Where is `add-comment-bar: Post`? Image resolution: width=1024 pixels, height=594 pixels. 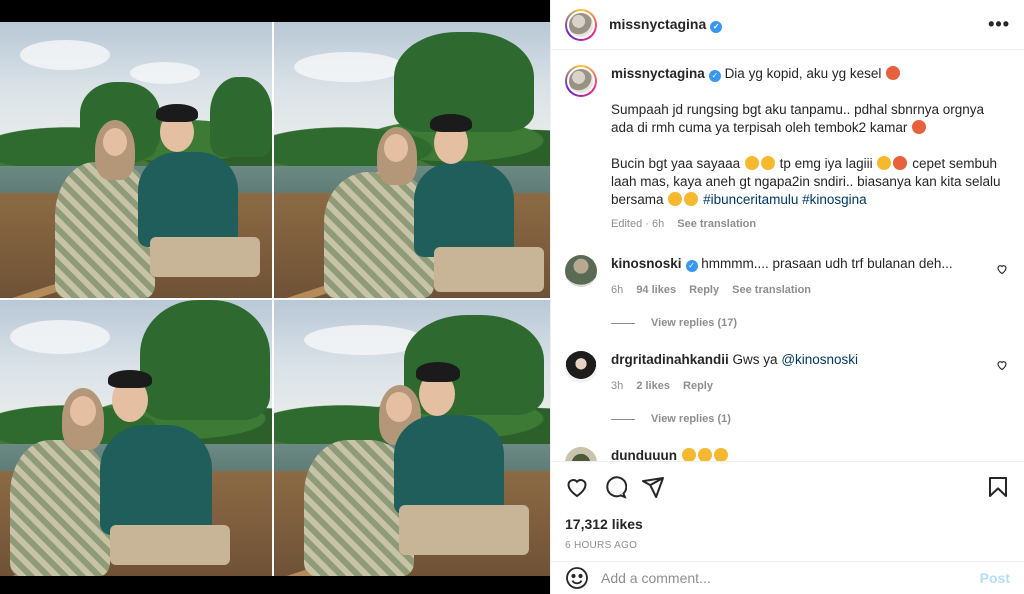 add-comment-bar: Post is located at coordinates (787, 577).